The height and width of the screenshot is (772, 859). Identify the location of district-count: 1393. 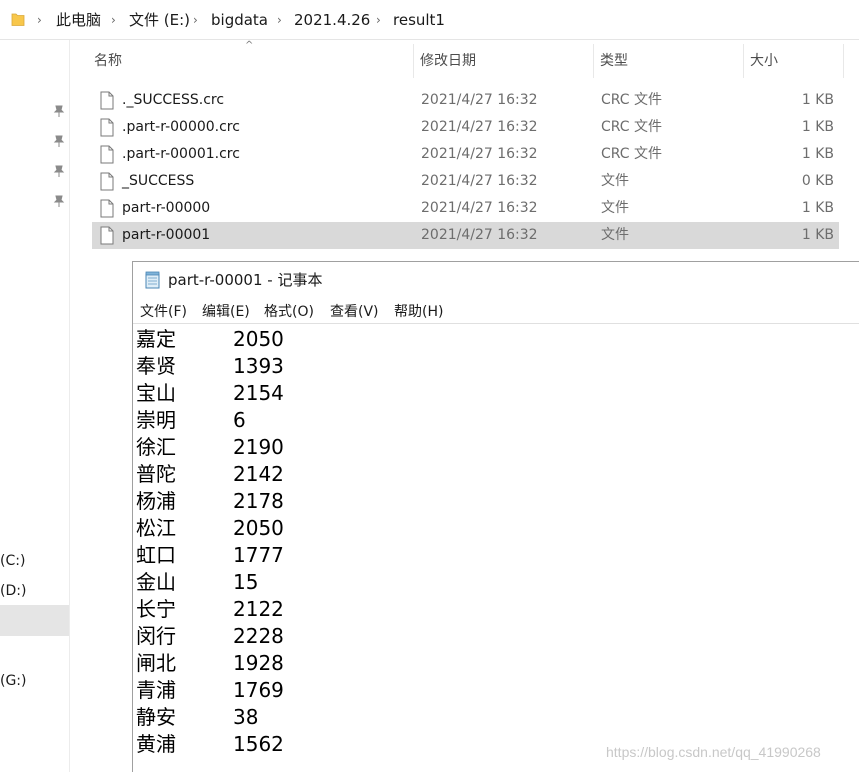
(258, 366).